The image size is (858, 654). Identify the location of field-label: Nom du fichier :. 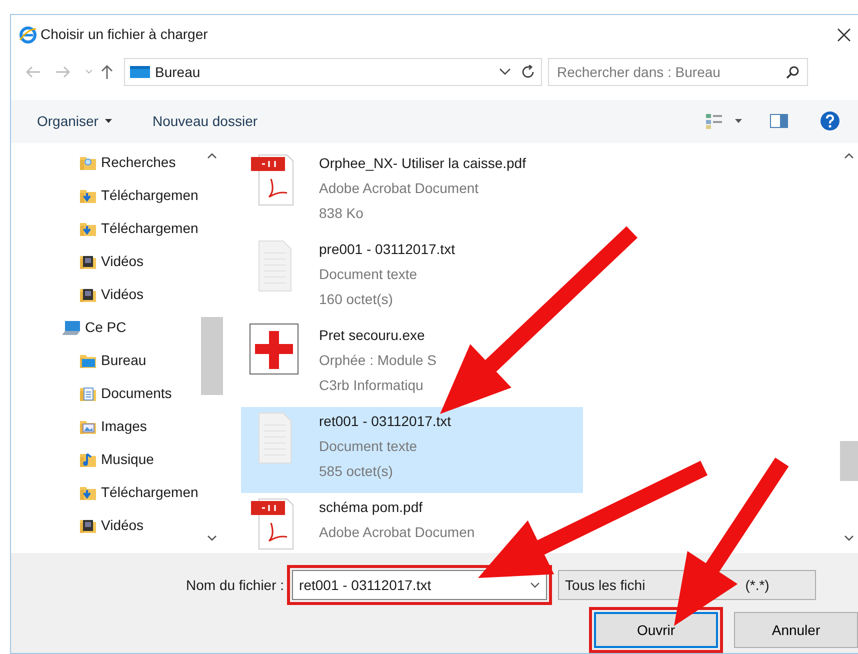
(235, 585).